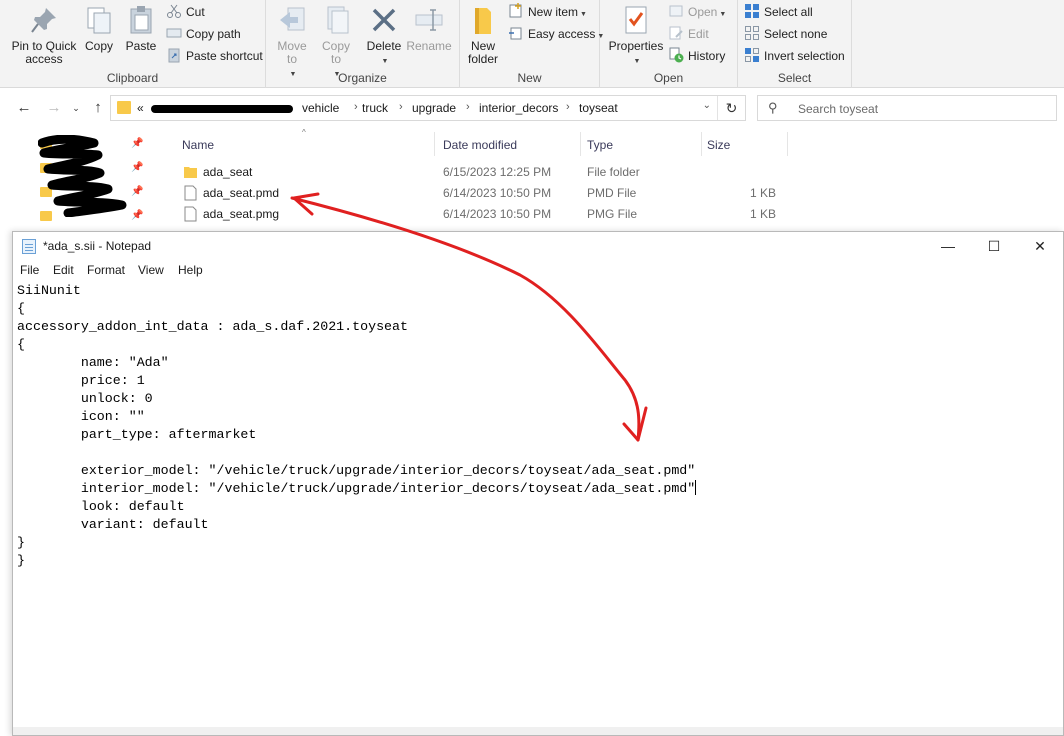  What do you see at coordinates (948, 247) in the screenshot?
I see `minimize-icon: —` at bounding box center [948, 247].